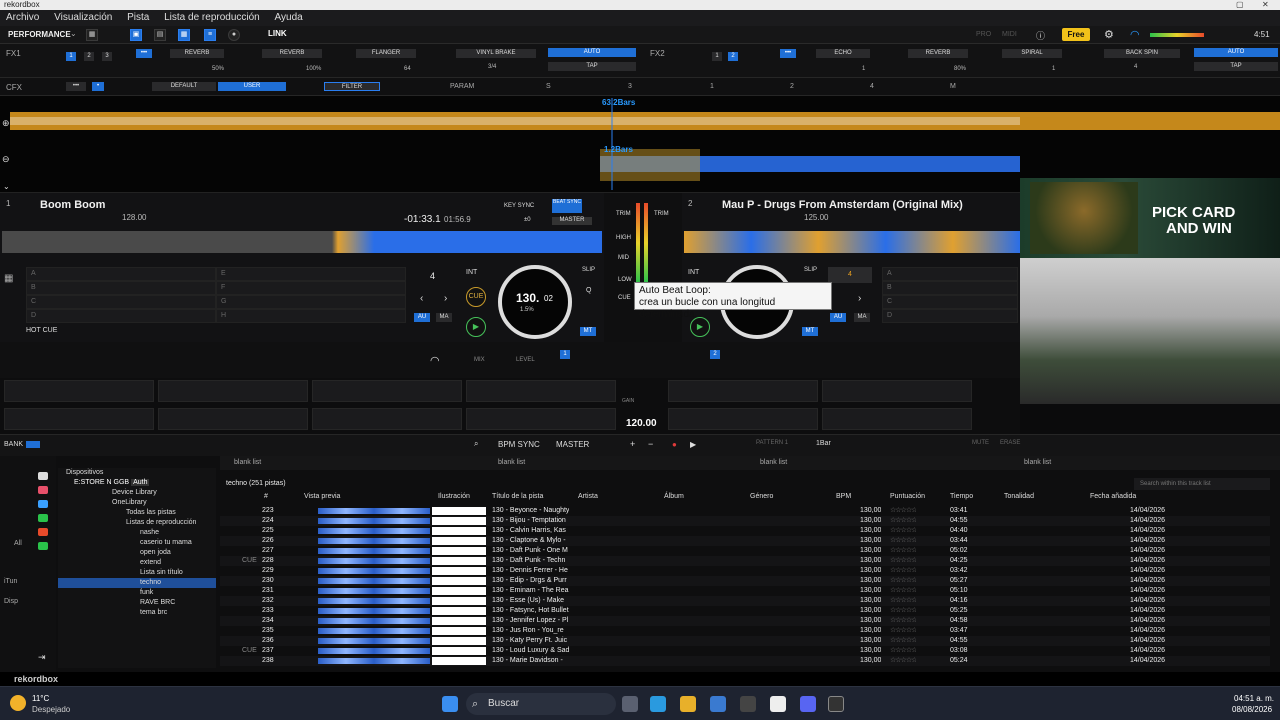  I want to click on fx2-ch1: 1, so click(717, 56).